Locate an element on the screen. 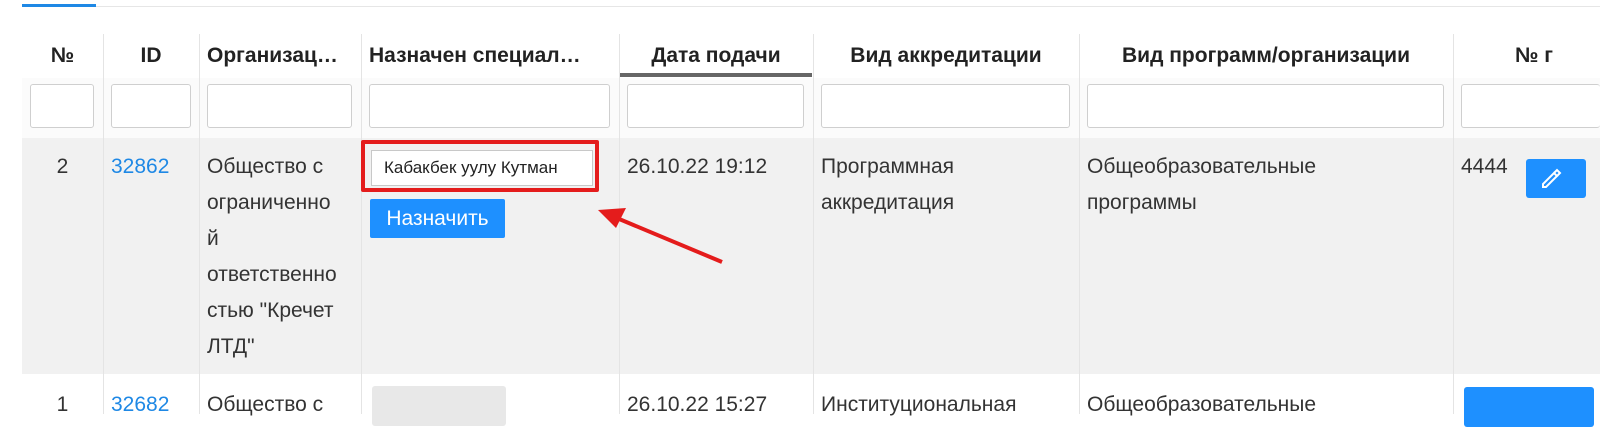 This screenshot has height=427, width=1600. column-header-date: Дата подачи is located at coordinates (716, 56).